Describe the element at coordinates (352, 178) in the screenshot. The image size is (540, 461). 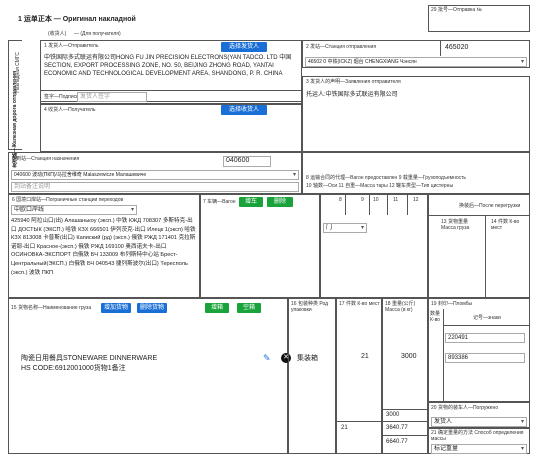
I see `carrier-label-1: 8 运输合同的代理—Вагон предоставлен` at that location.